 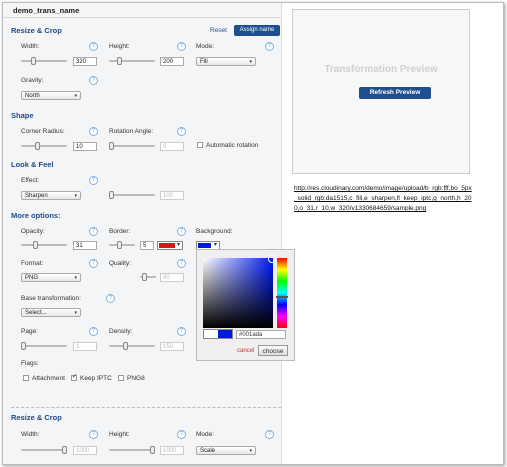 I want to click on density-label: Density:, so click(x=121, y=331).